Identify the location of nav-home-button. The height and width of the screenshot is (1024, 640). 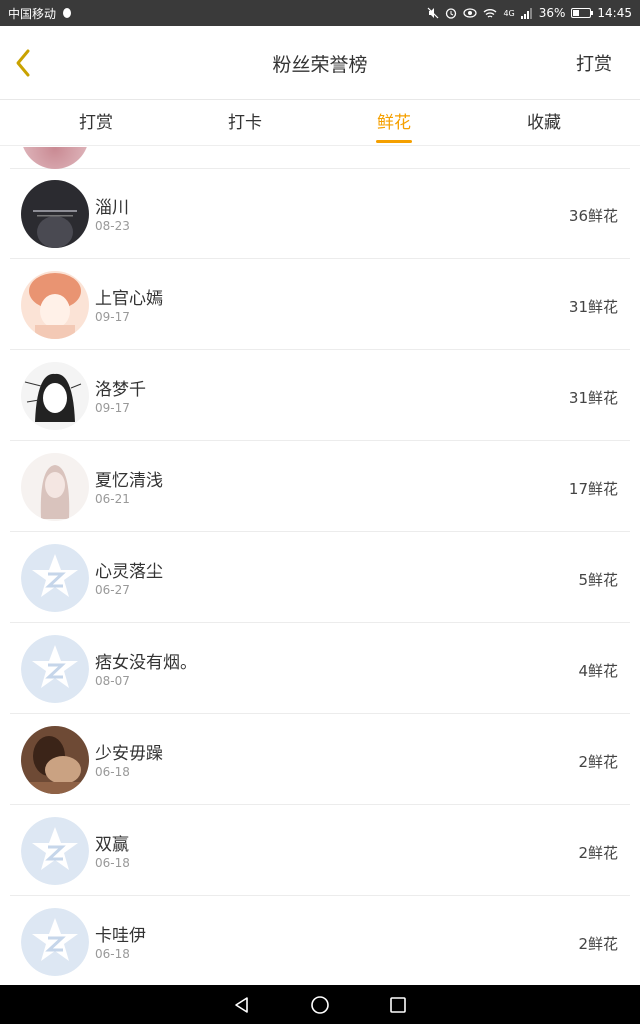
(320, 1005).